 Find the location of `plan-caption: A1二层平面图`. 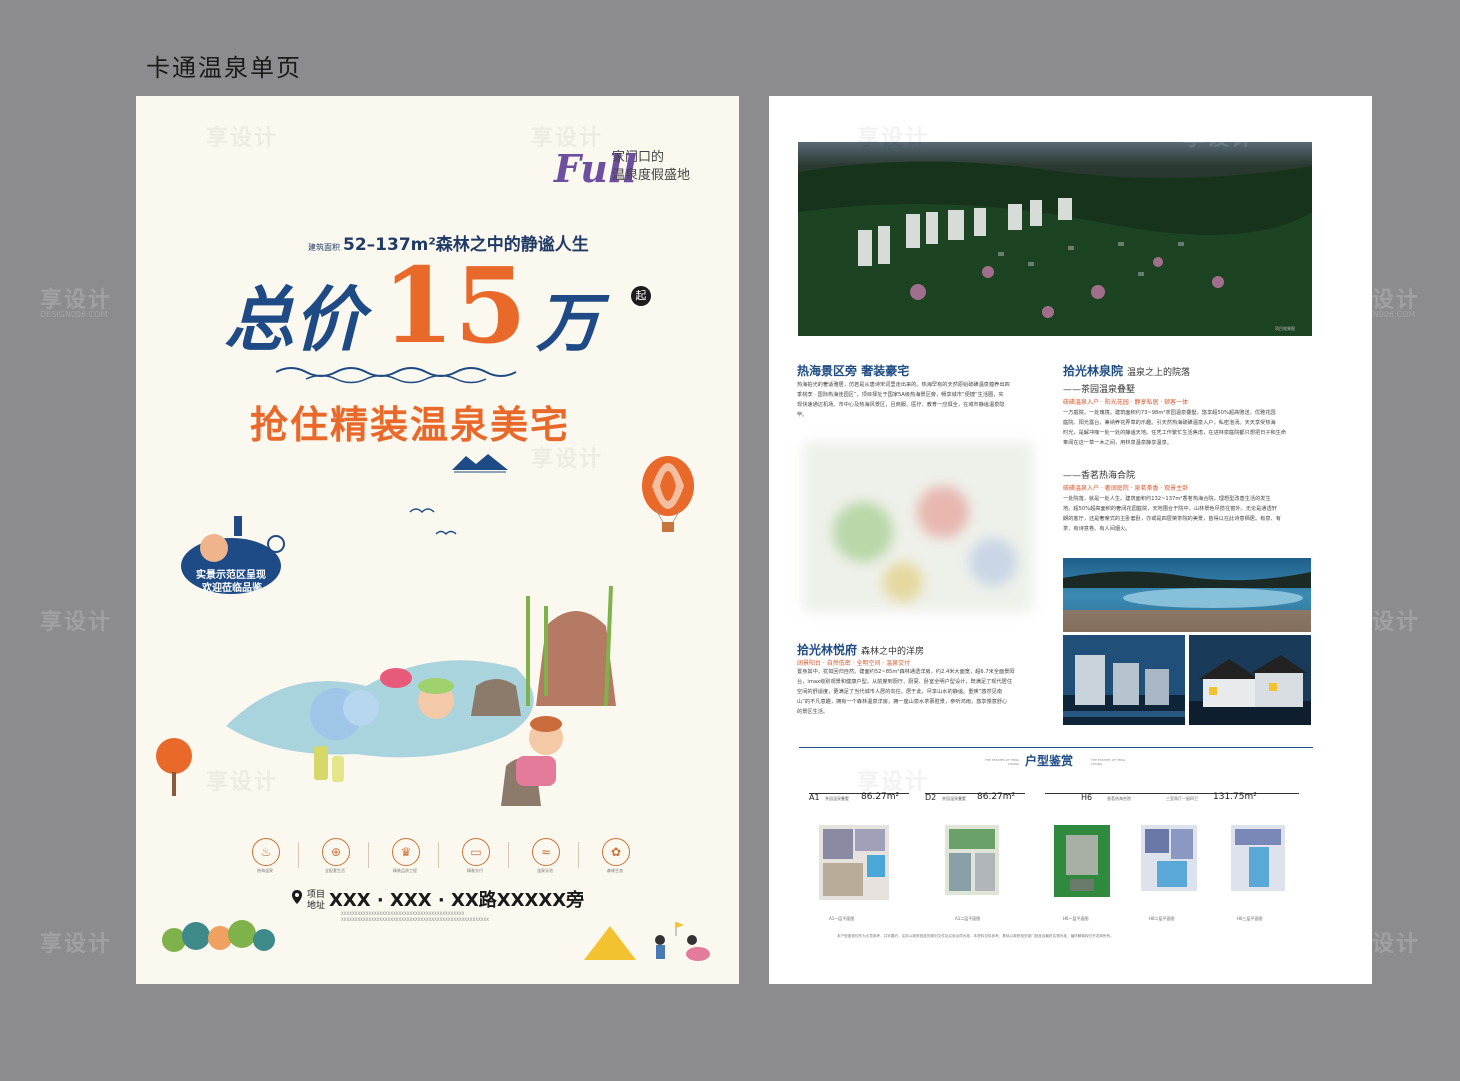

plan-caption: A1二层平面图 is located at coordinates (968, 918).